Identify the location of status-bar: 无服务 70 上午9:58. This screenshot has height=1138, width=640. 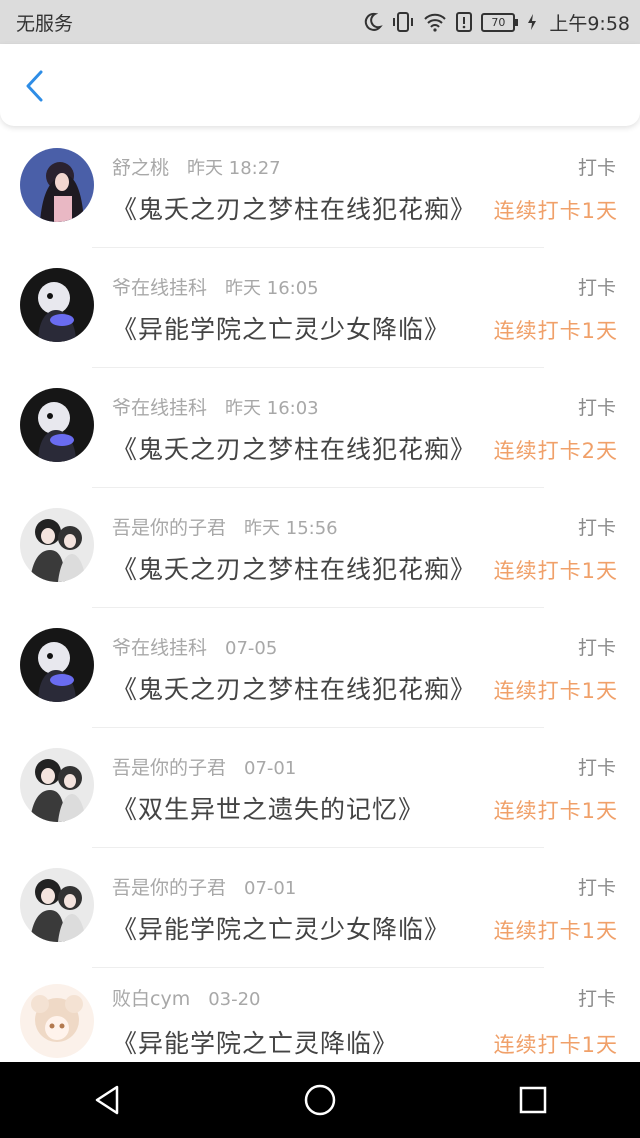
(320, 22).